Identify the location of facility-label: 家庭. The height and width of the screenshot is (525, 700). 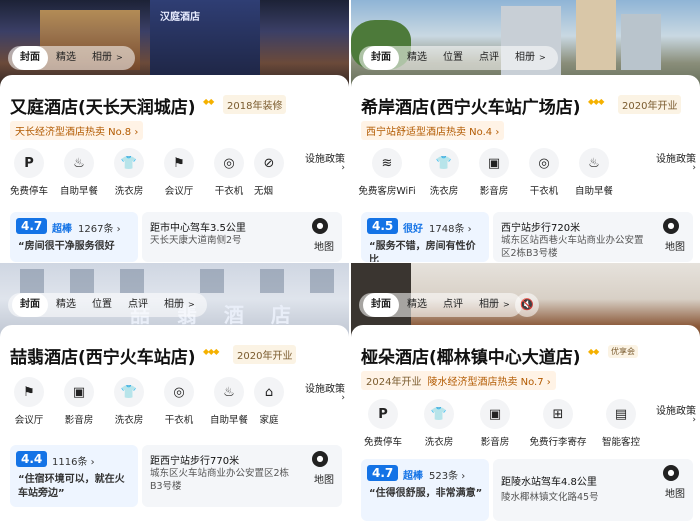
(269, 420).